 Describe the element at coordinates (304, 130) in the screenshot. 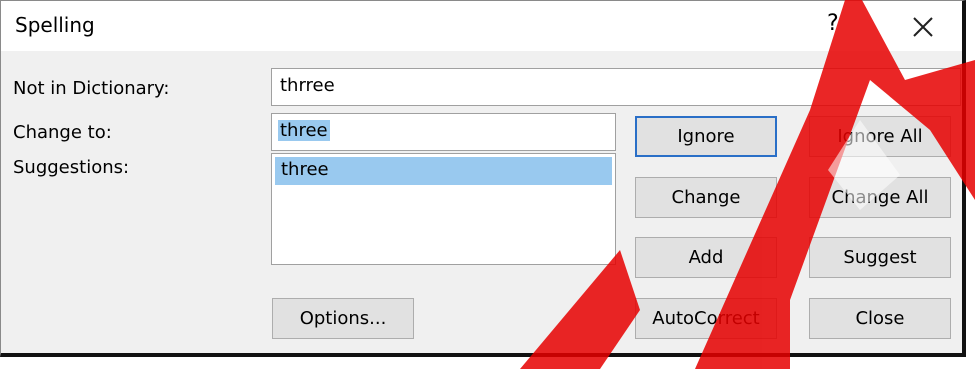

I see `change-to-value: three` at that location.